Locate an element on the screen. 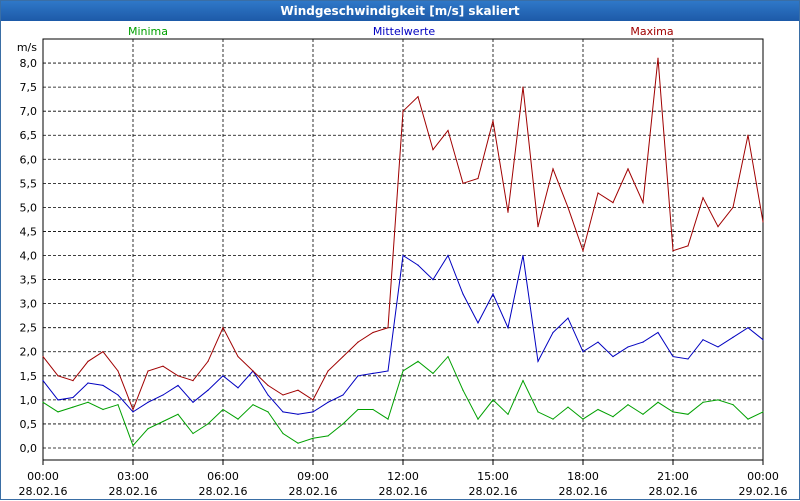 Image resolution: width=800 pixels, height=501 pixels. y-tick-label: 4,5 is located at coordinates (29, 231).